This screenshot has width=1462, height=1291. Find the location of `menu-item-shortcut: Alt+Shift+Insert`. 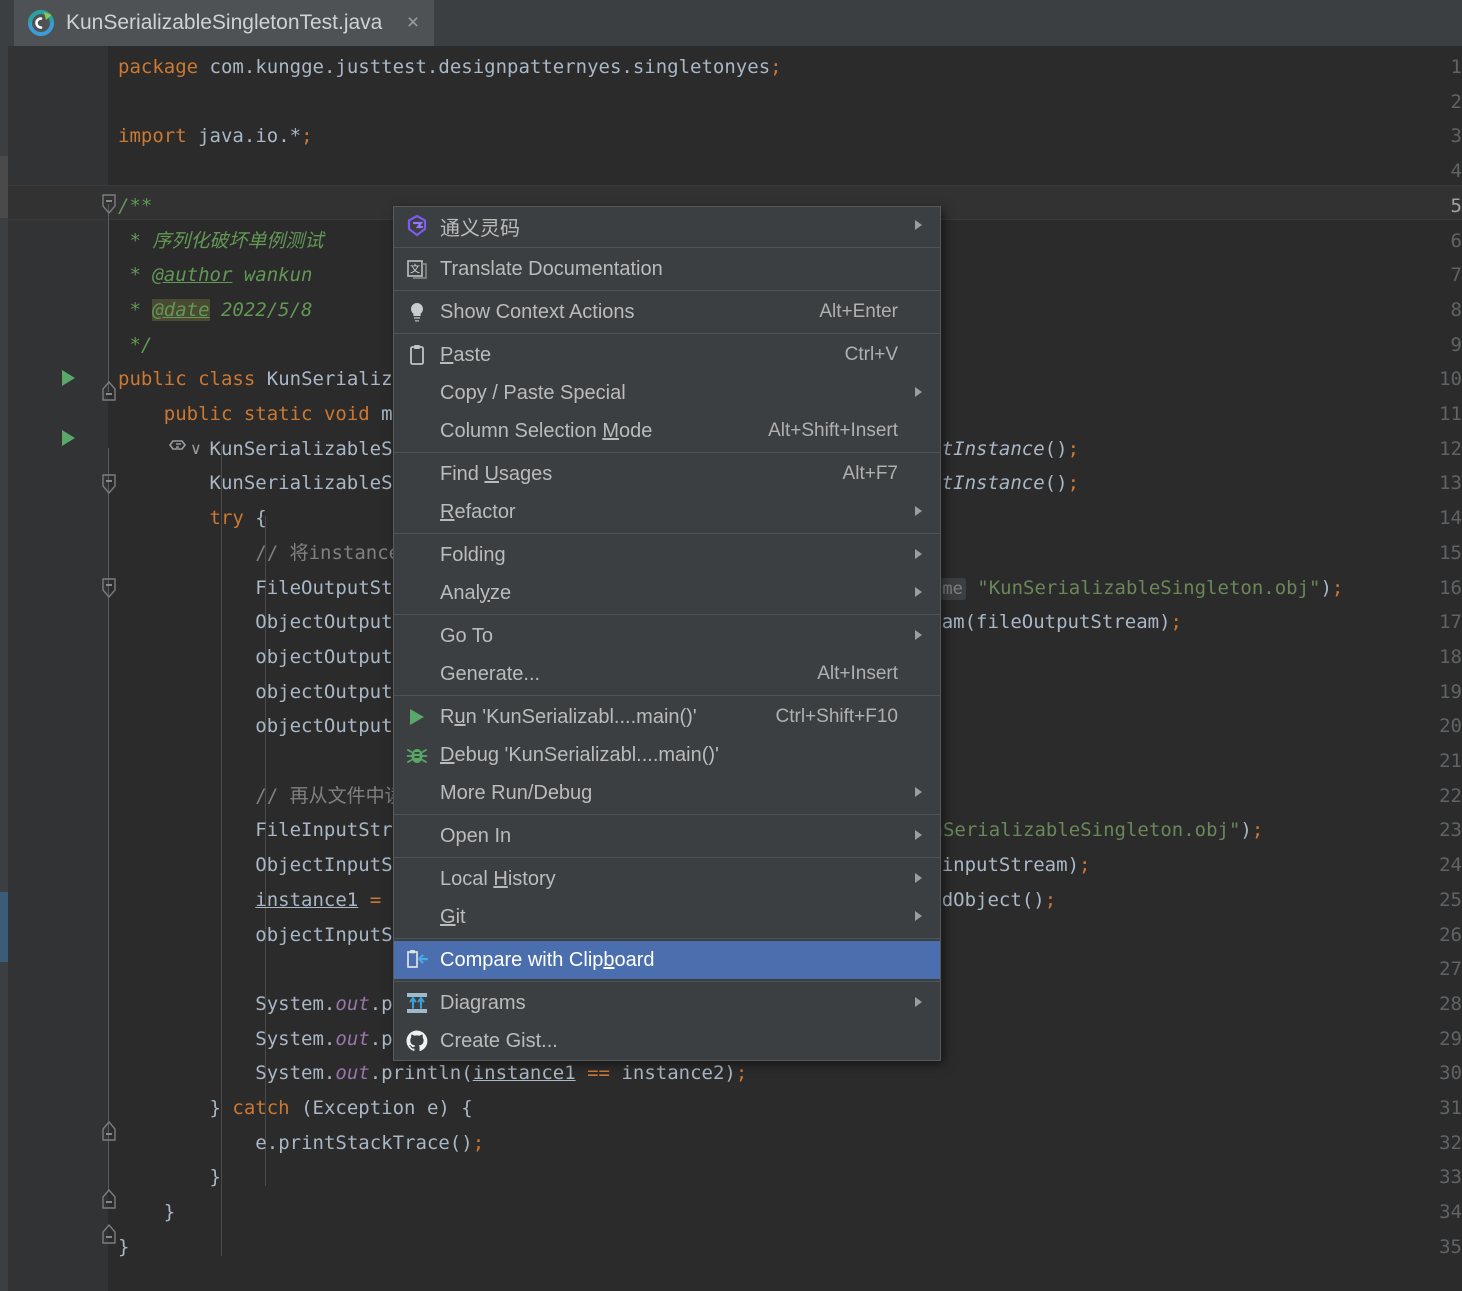

menu-item-shortcut: Alt+Shift+Insert is located at coordinates (833, 430).